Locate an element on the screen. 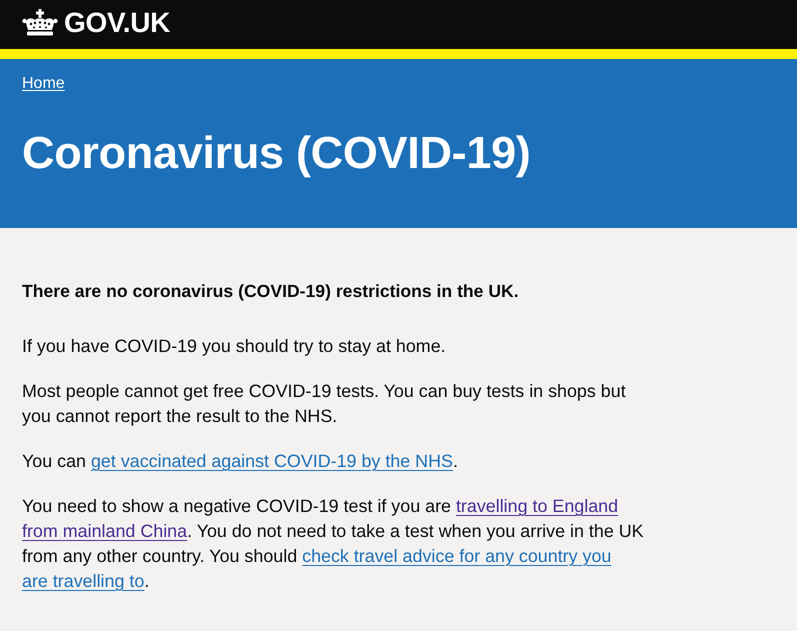 The image size is (797, 631). body-paragraph: Most people cannot get free COVID-19 tests. You can buy tests in shops but you cannot report the result to the NHS. is located at coordinates (324, 404).